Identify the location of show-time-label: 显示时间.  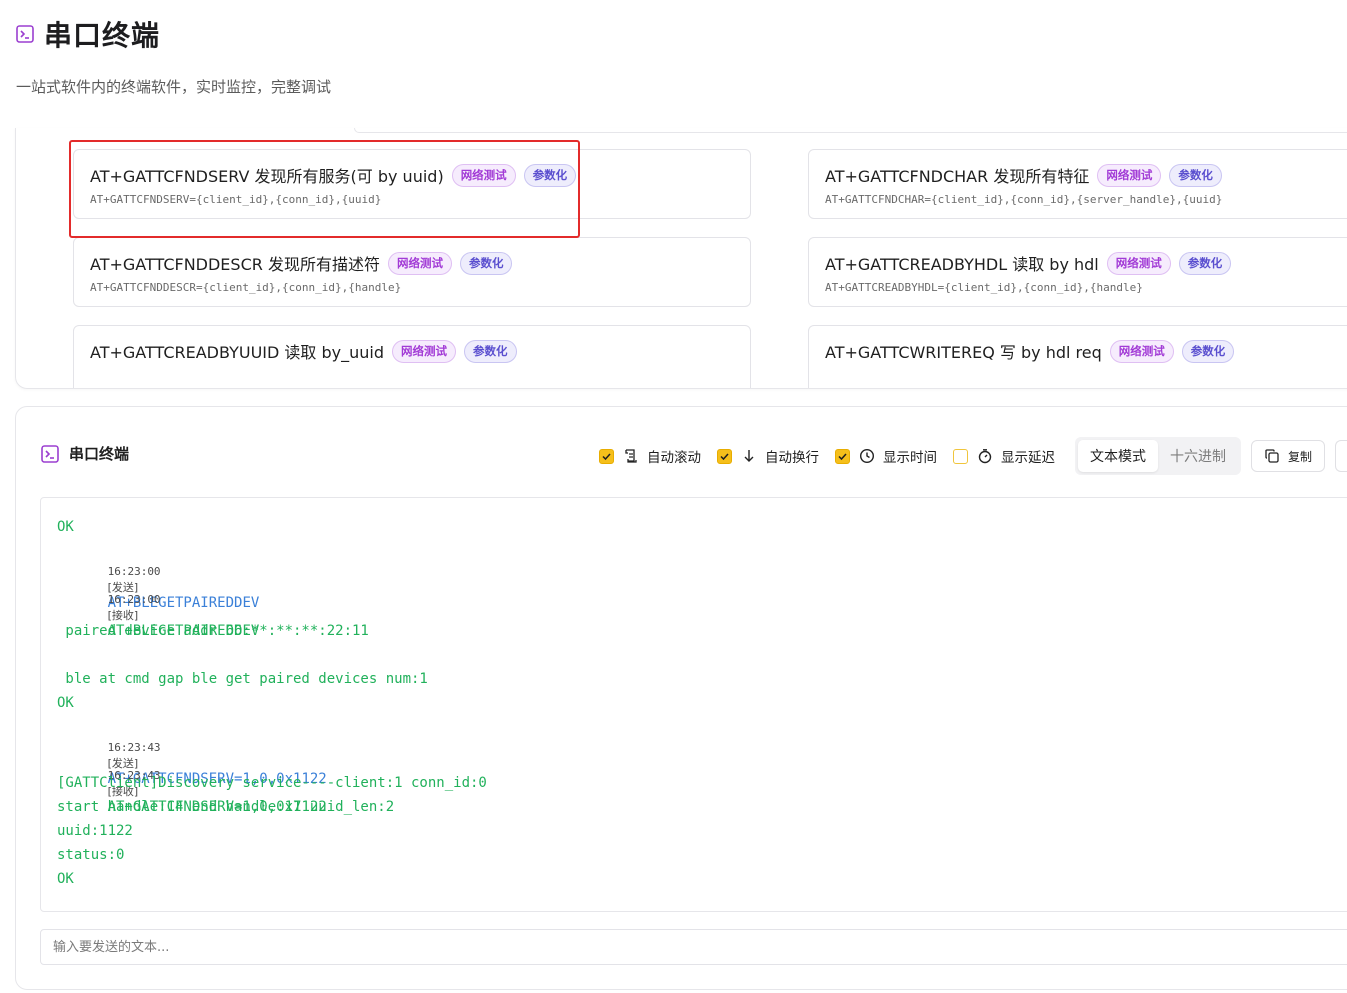
(910, 458).